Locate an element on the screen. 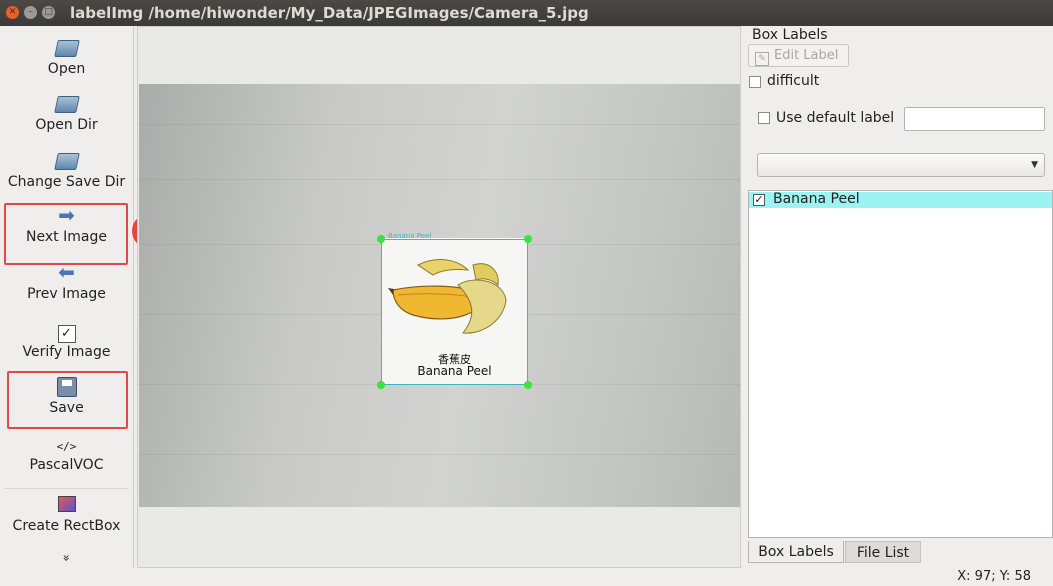 The height and width of the screenshot is (586, 1053). create-rectbox-button: Create RectBox is located at coordinates (66, 512).